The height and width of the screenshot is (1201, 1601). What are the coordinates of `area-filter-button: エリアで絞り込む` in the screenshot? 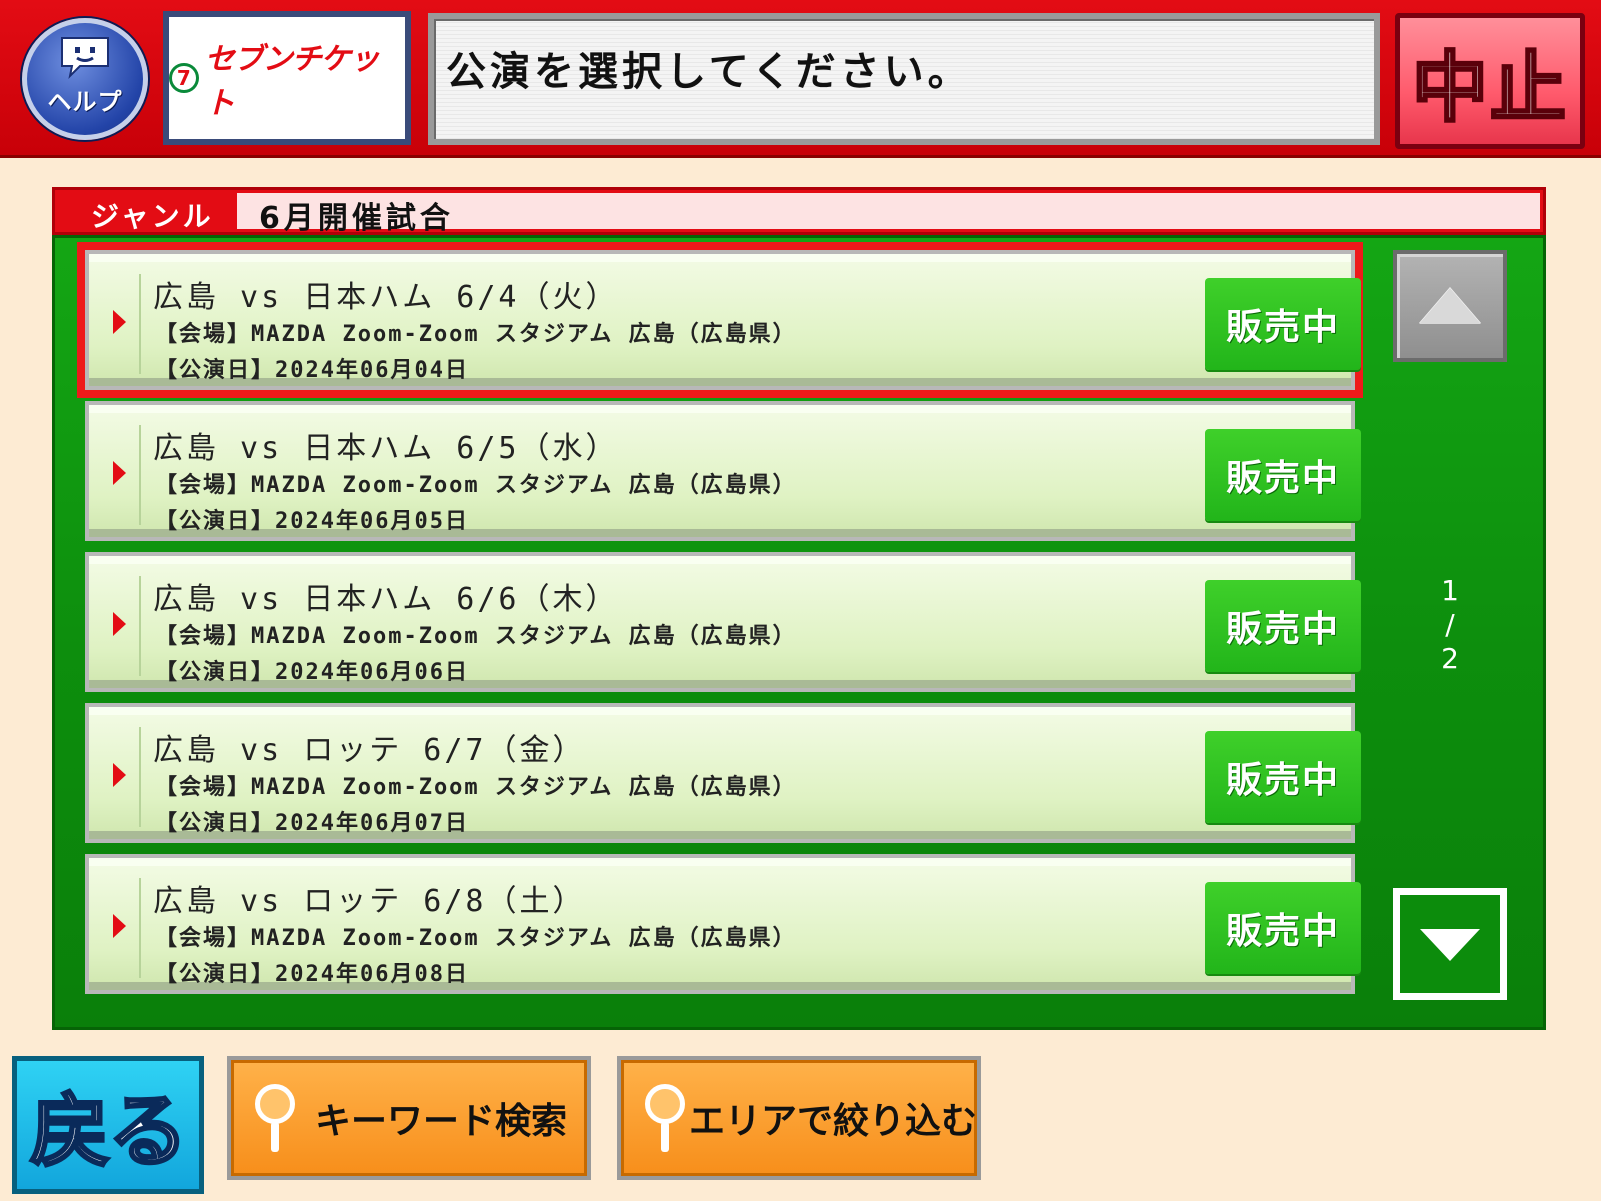 It's located at (799, 1118).